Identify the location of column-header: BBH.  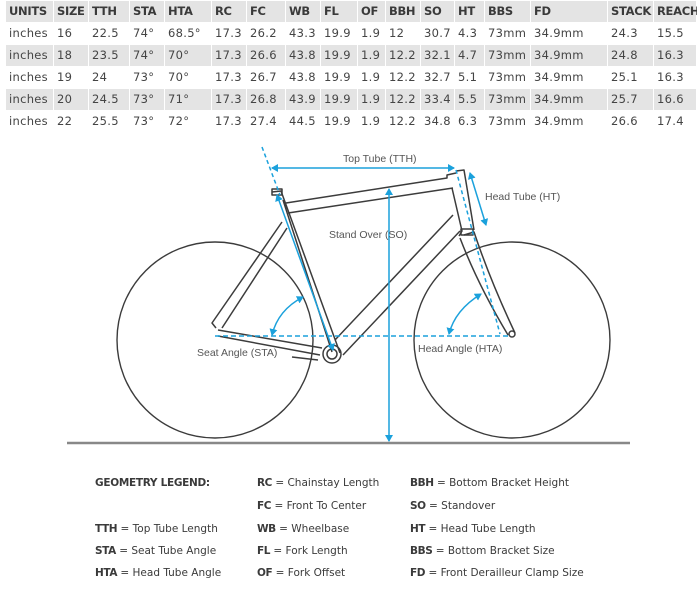
(403, 11).